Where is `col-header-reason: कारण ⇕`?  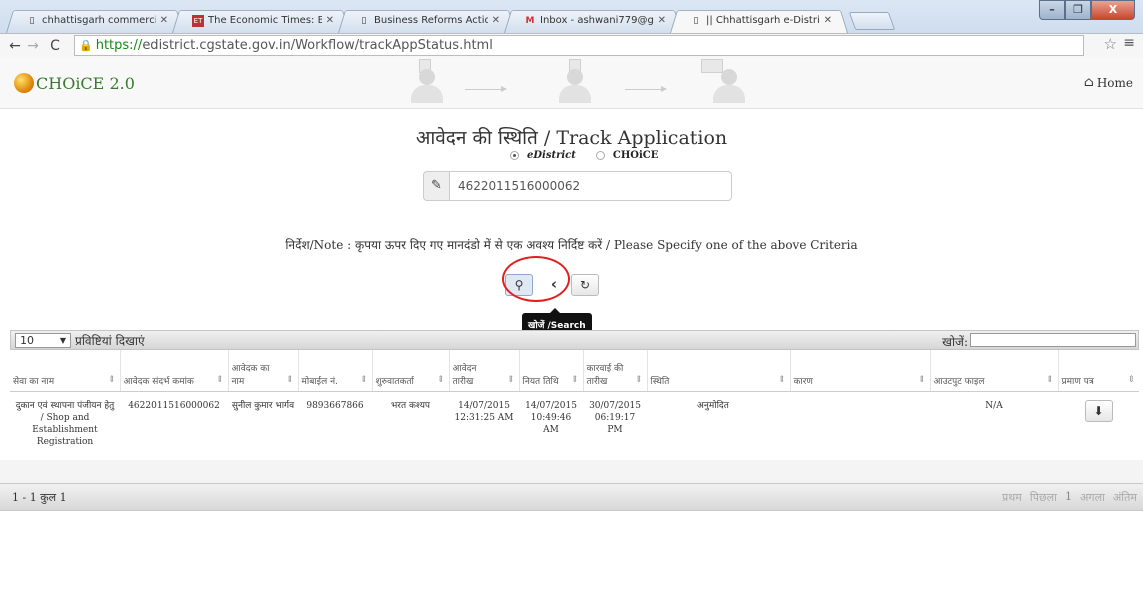
col-header-reason: कारण ⇕ is located at coordinates (860, 371).